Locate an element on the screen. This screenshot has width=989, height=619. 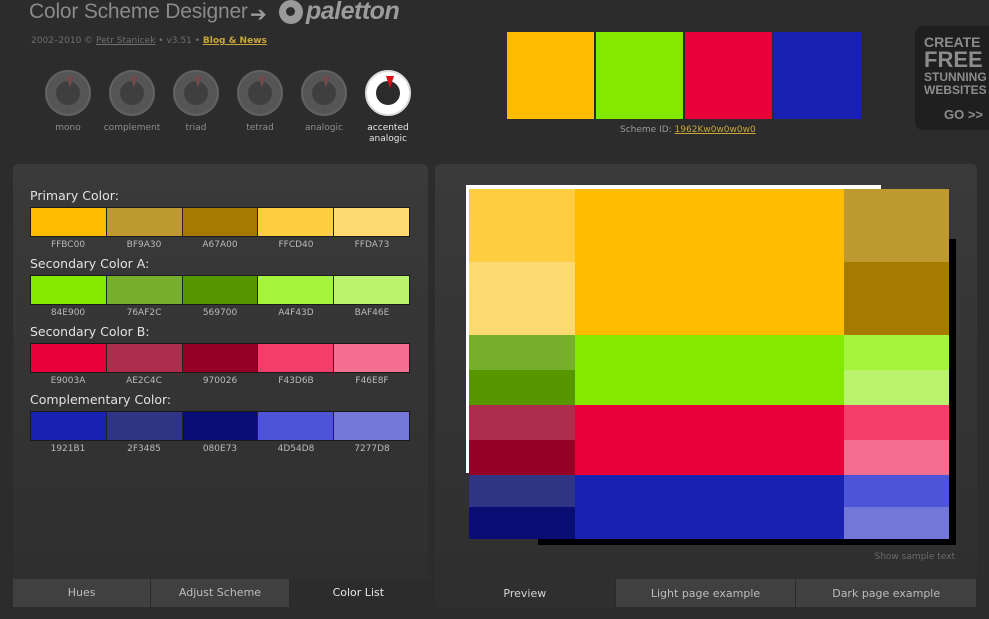
hex-code: A67A00 is located at coordinates (220, 245).